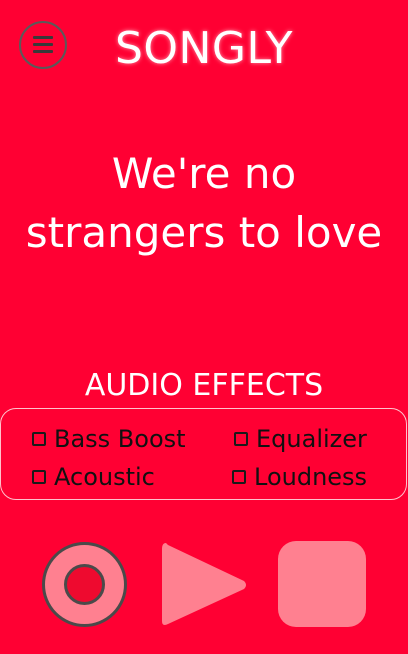 This screenshot has width=408, height=654. I want to click on equalizer-label: Equalizer, so click(311, 439).